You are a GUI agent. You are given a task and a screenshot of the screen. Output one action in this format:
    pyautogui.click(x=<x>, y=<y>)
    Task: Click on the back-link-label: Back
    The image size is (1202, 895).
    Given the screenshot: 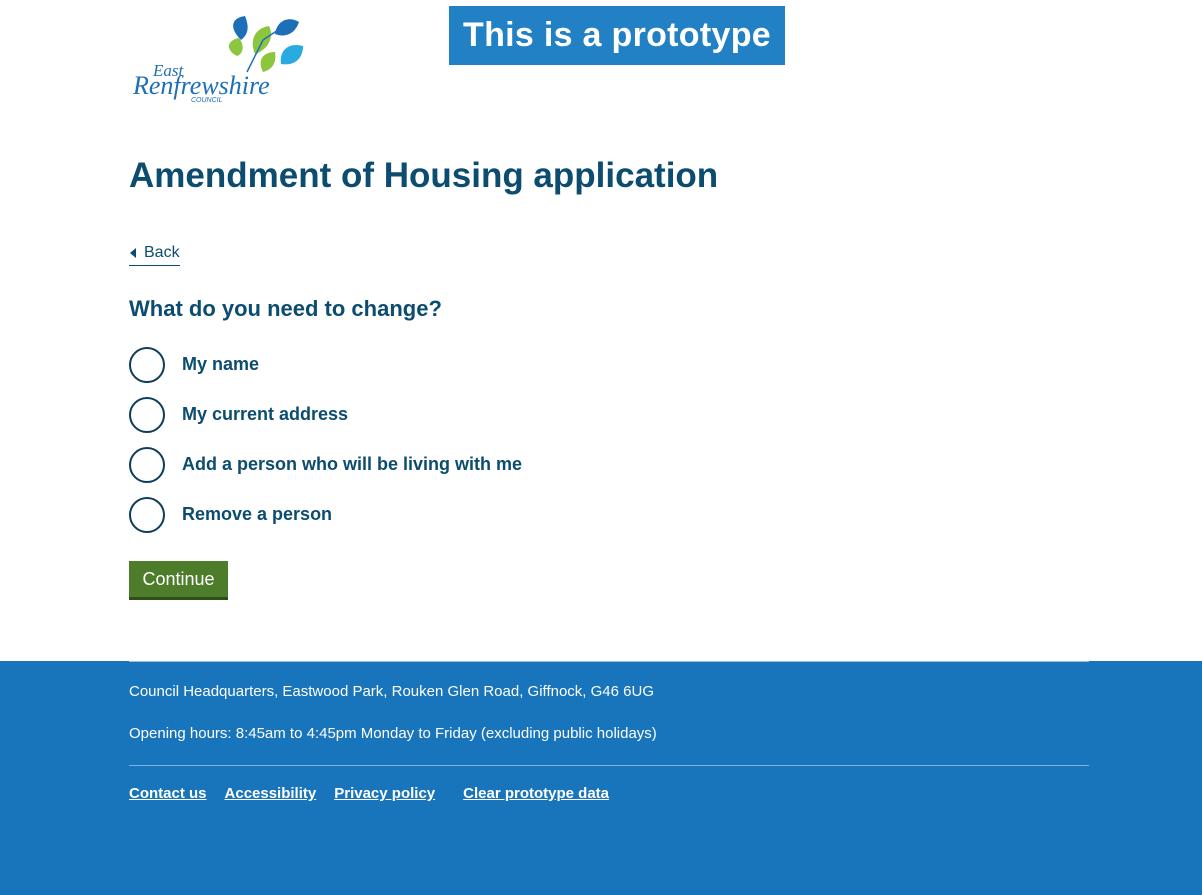 What is the action you would take?
    pyautogui.click(x=162, y=252)
    